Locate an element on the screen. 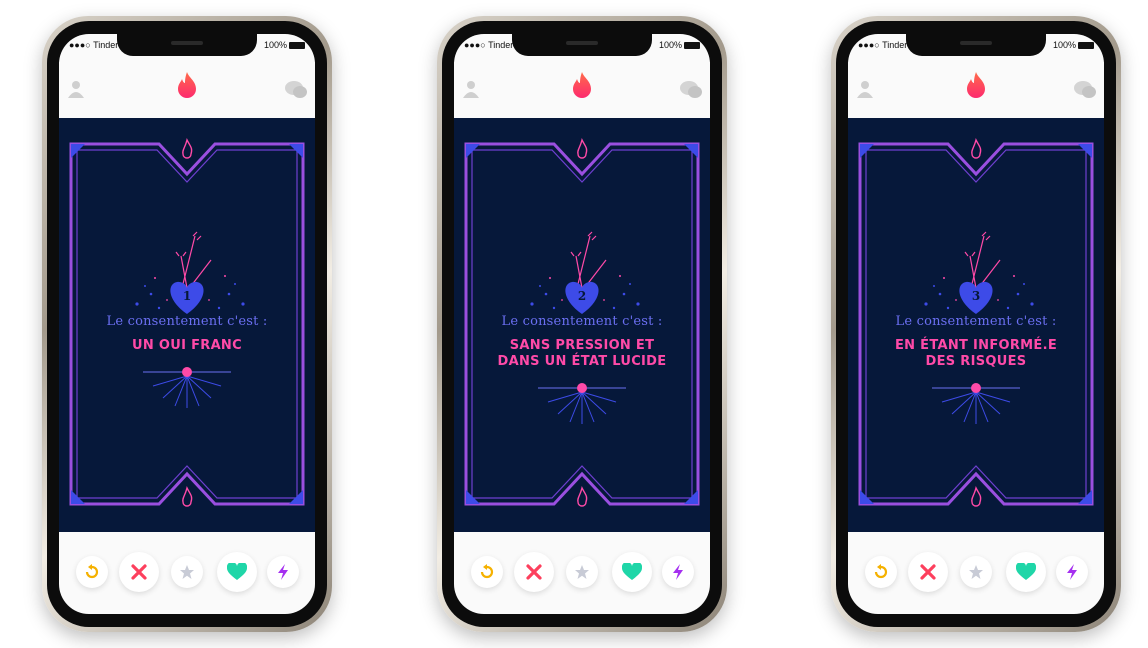 This screenshot has height=648, width=1148. consent-card: 1 Le consentement c'est : UN OUI FRANC is located at coordinates (187, 325).